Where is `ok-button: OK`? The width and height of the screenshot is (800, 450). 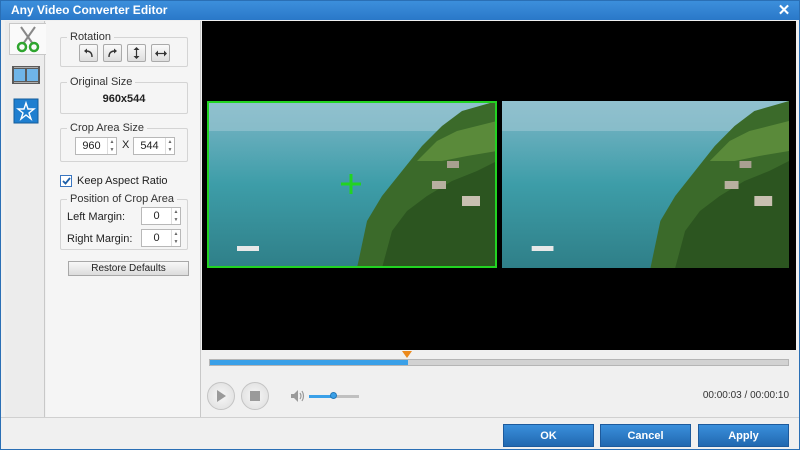
ok-button: OK is located at coordinates (548, 435).